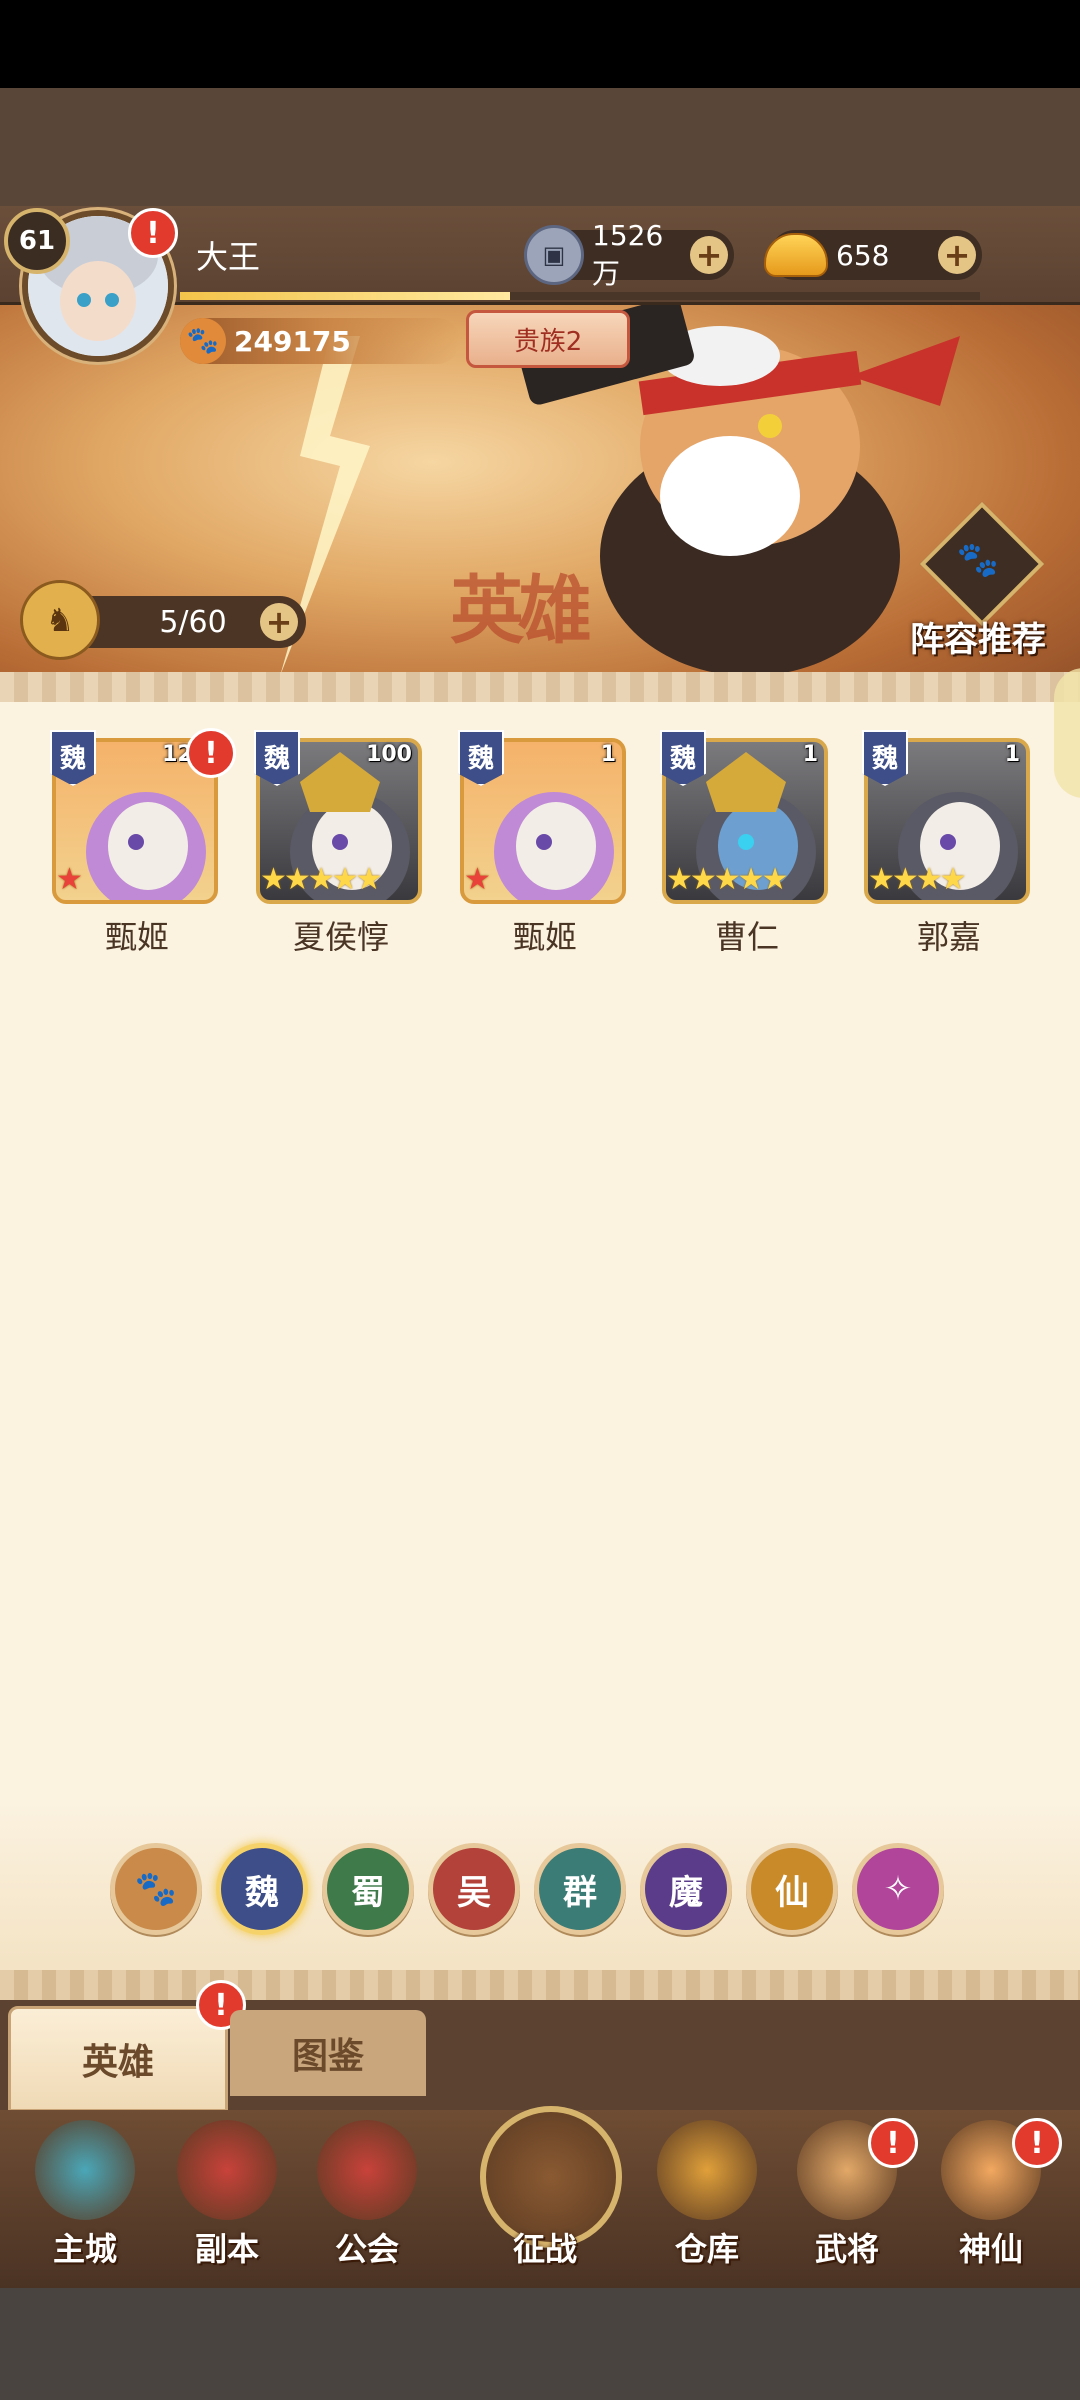 This screenshot has height=2400, width=1080. Describe the element at coordinates (554, 255) in the screenshot. I see `coin-icon: ▣` at that location.